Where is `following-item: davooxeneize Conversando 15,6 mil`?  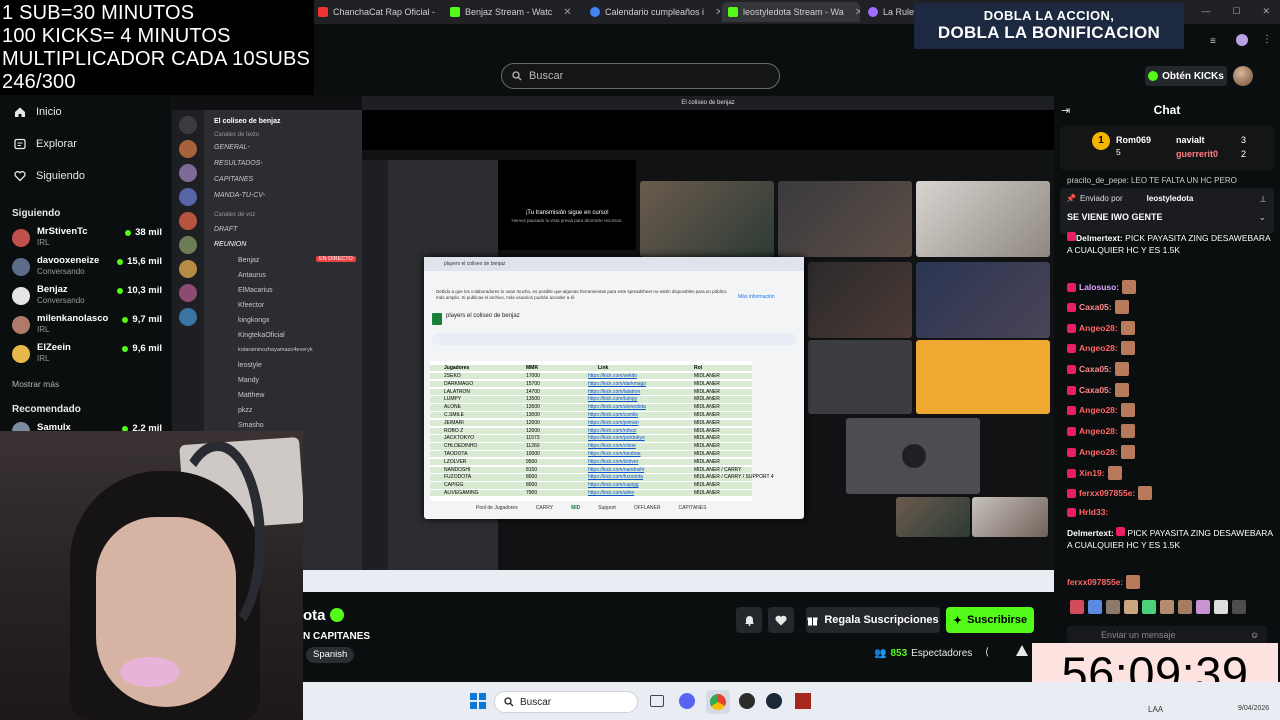 following-item: davooxeneize Conversando 15,6 mil is located at coordinates (87, 268).